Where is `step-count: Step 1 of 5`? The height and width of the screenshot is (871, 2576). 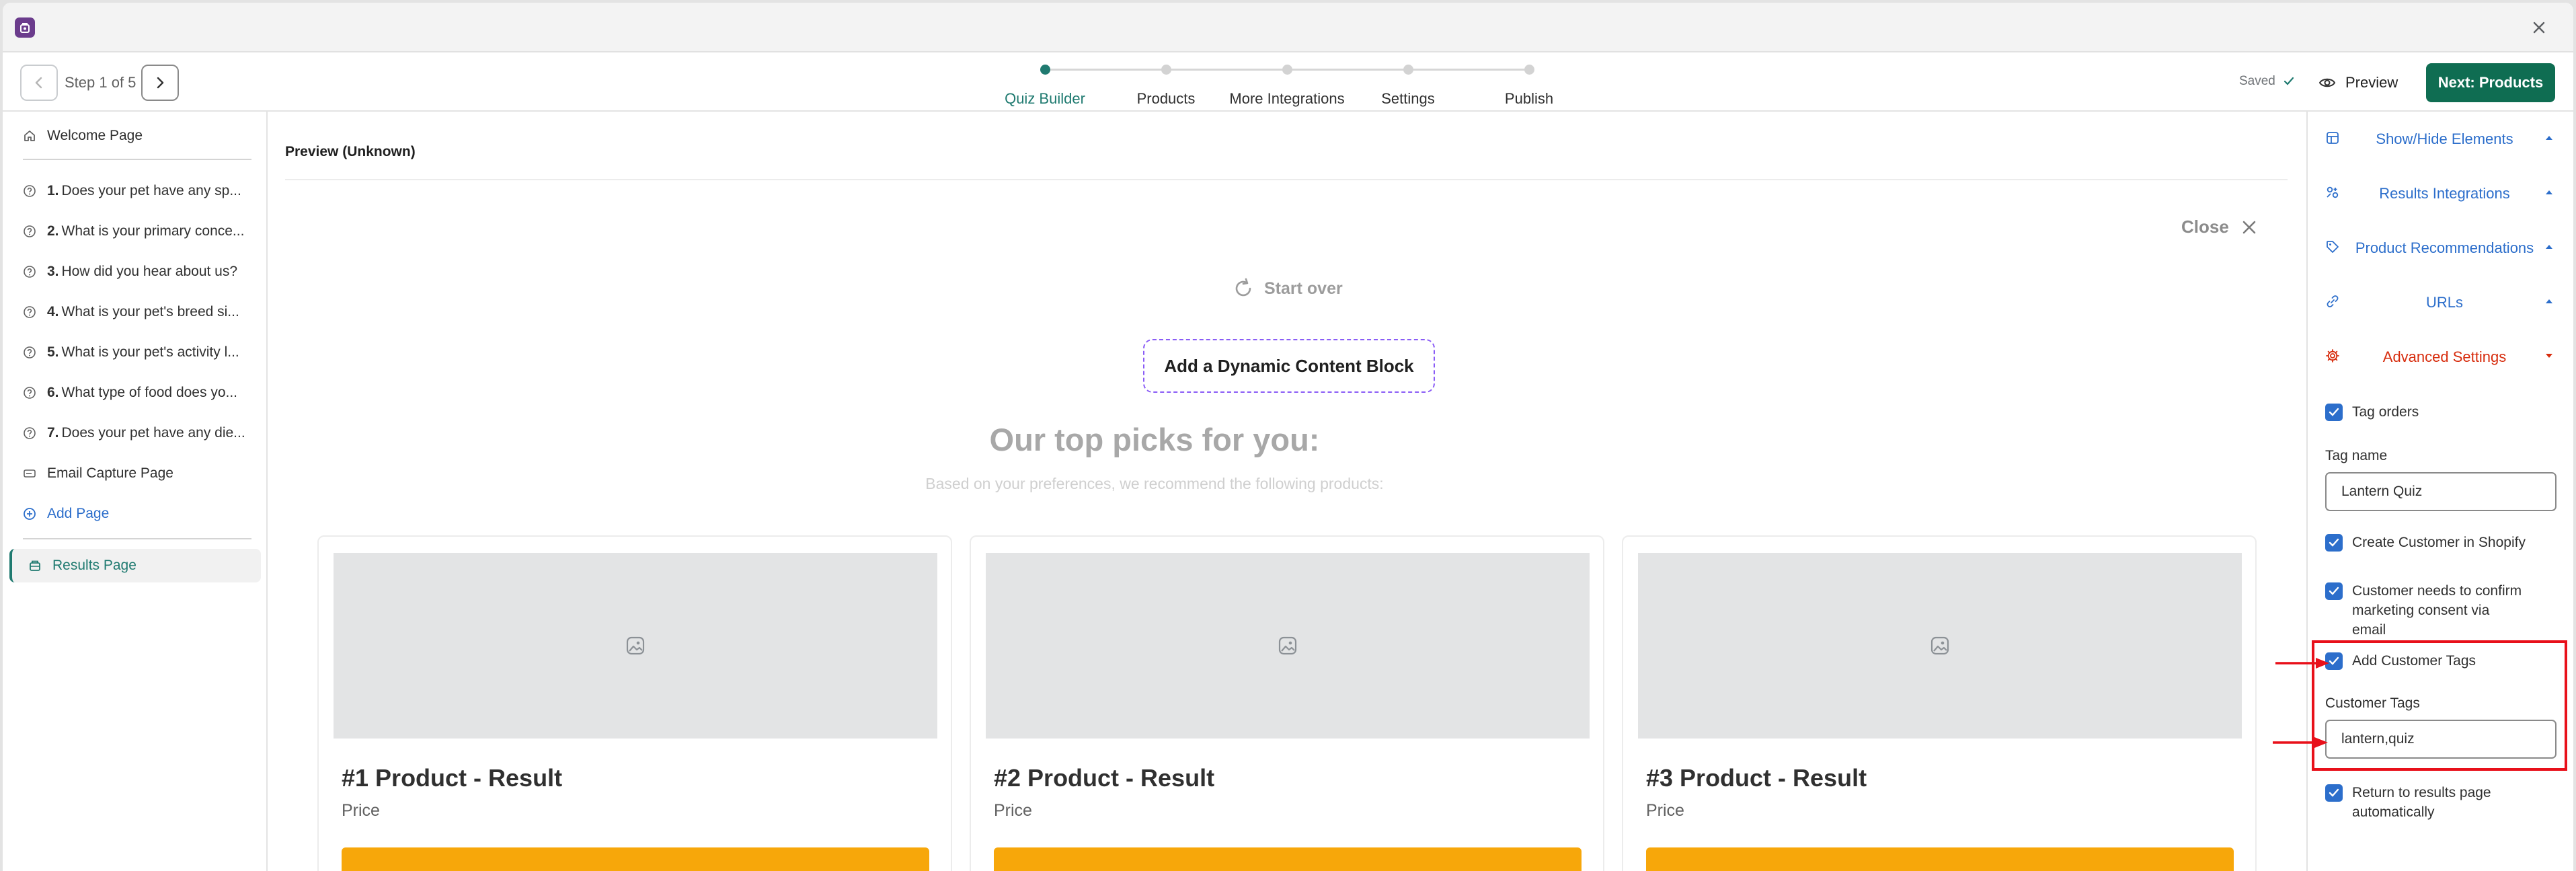 step-count: Step 1 of 5 is located at coordinates (101, 82).